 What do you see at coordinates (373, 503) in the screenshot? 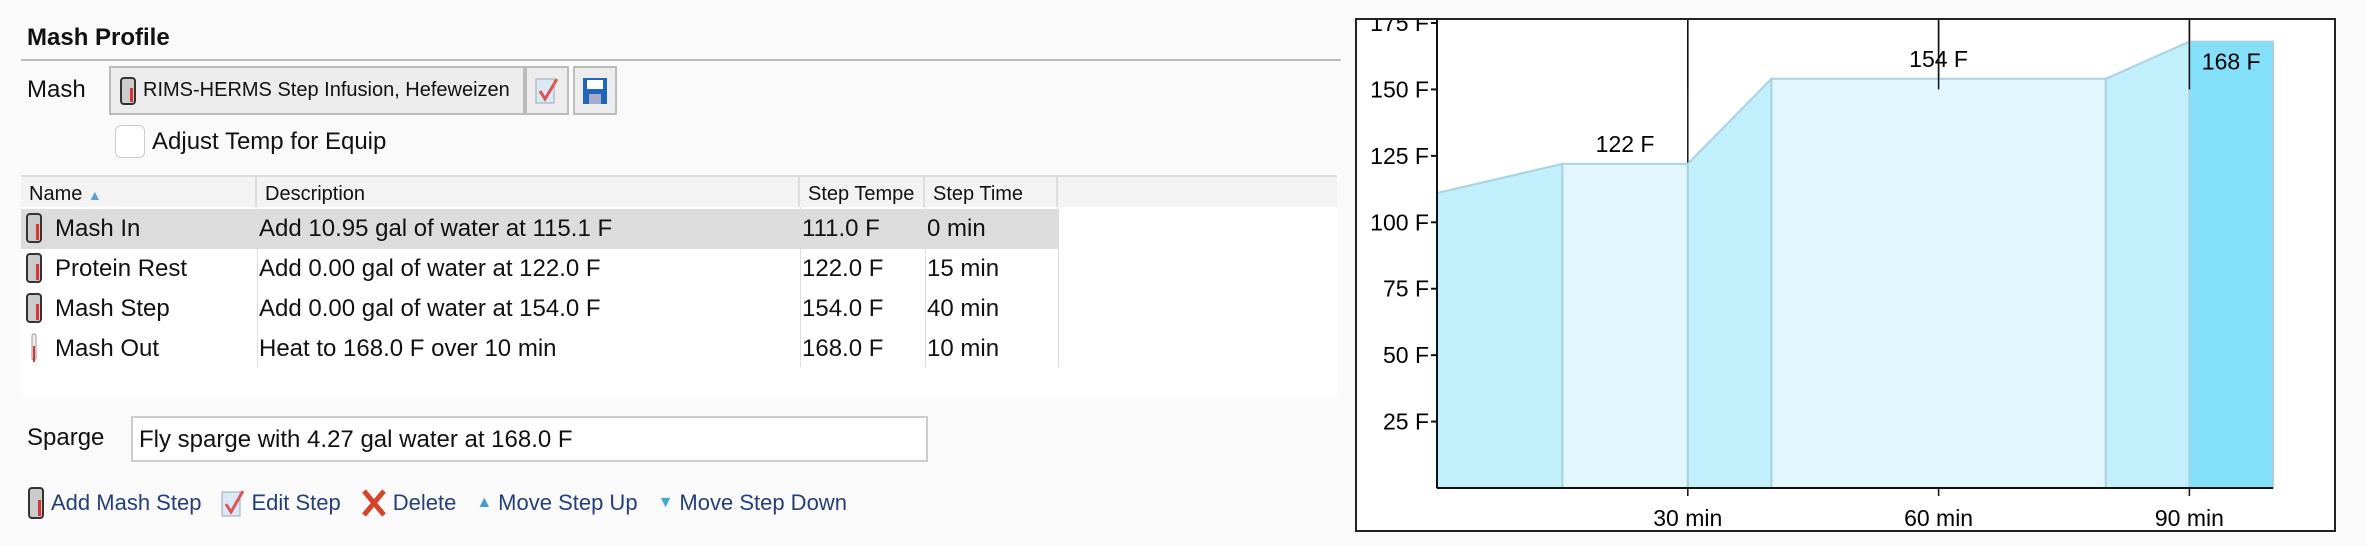
I see `delete-x-icon` at bounding box center [373, 503].